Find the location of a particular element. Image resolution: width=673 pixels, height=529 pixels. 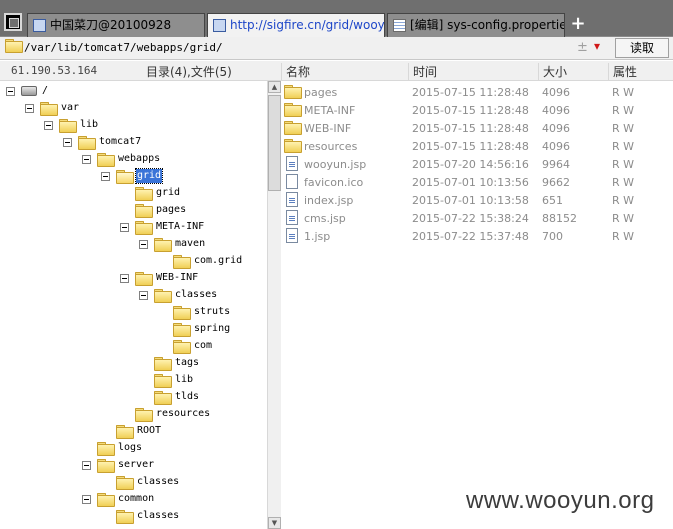

tree-node: struts is located at coordinates (133, 312).